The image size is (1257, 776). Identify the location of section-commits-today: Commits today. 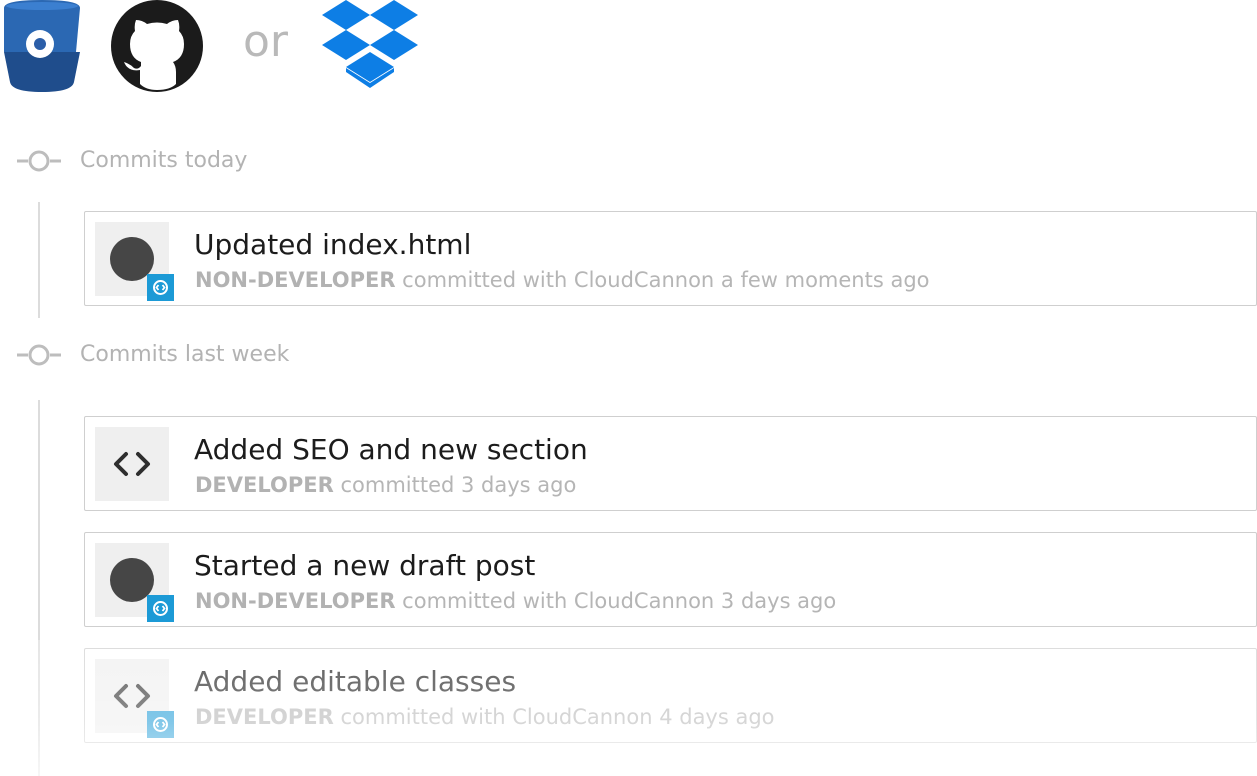
(217, 161).